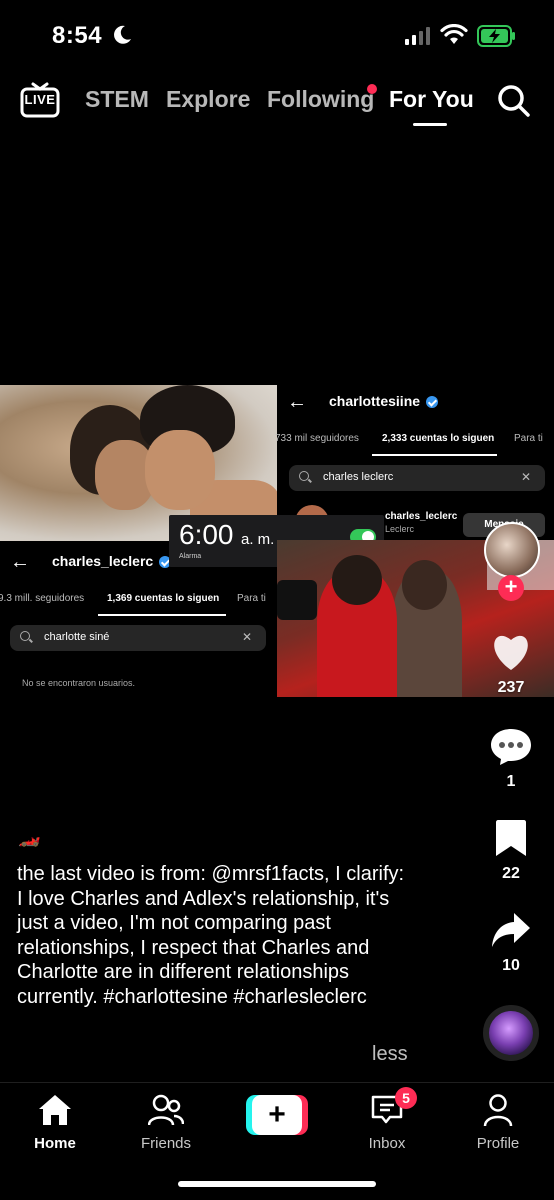 This screenshot has height=1200, width=554. I want to click on plus-icon: +, so click(277, 1115).